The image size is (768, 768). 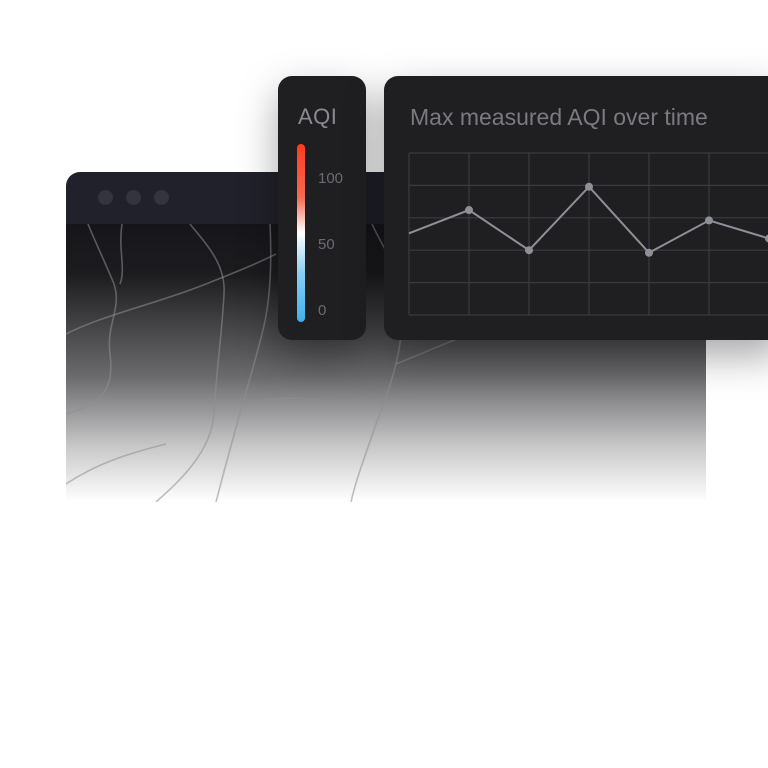 I want to click on legend-color-scale, so click(x=301, y=233).